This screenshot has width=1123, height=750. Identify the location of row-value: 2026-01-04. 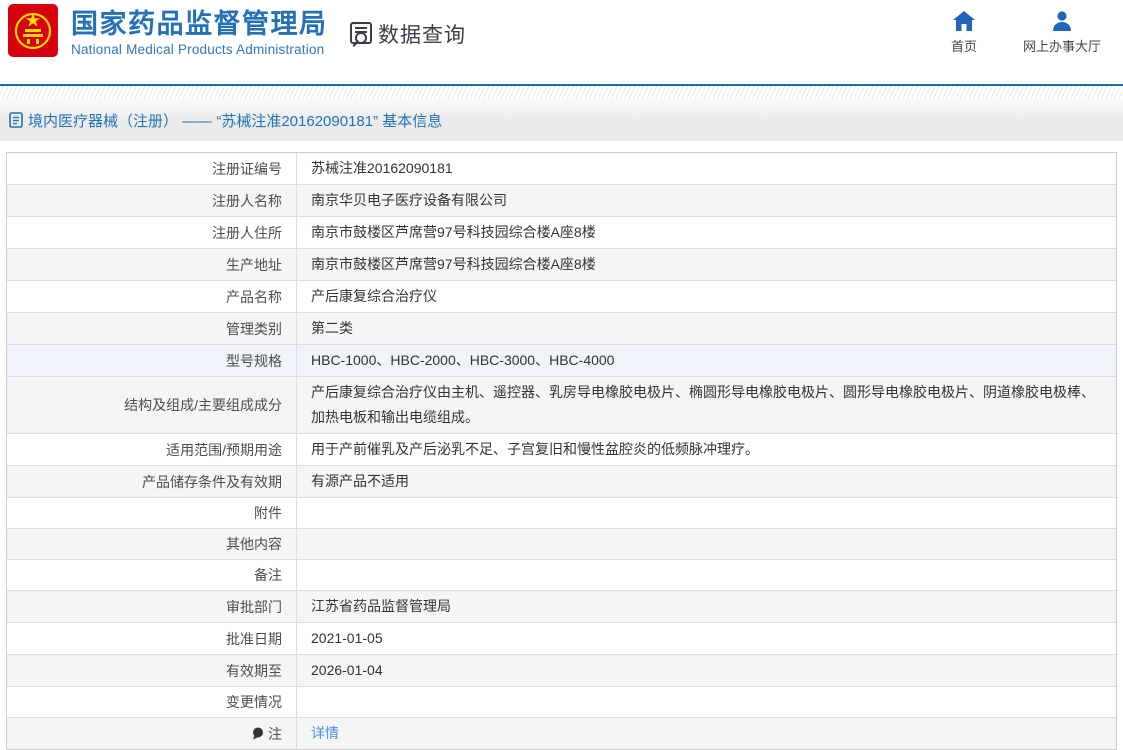
(706, 670).